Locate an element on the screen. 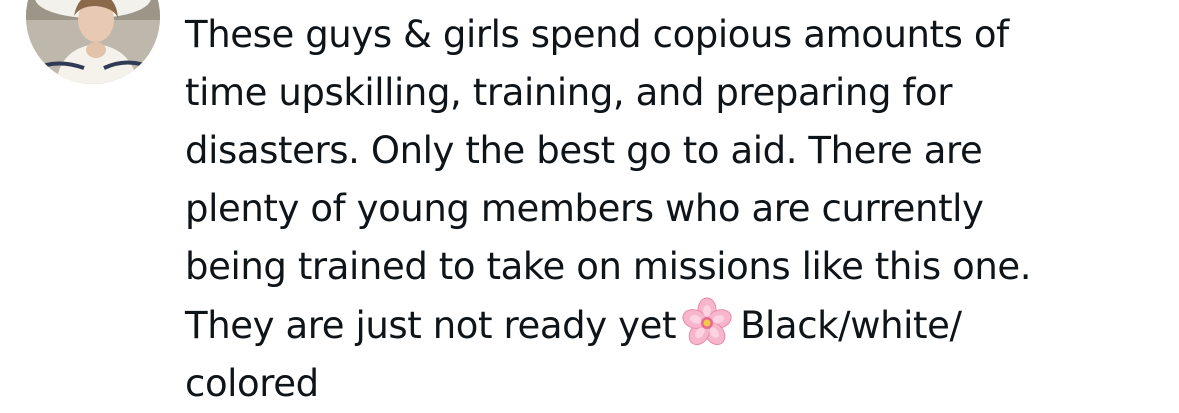 The image size is (1179, 413). avatar is located at coordinates (93, 42).